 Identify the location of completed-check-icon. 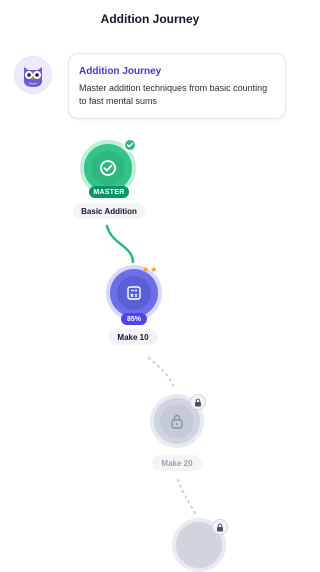
(130, 145).